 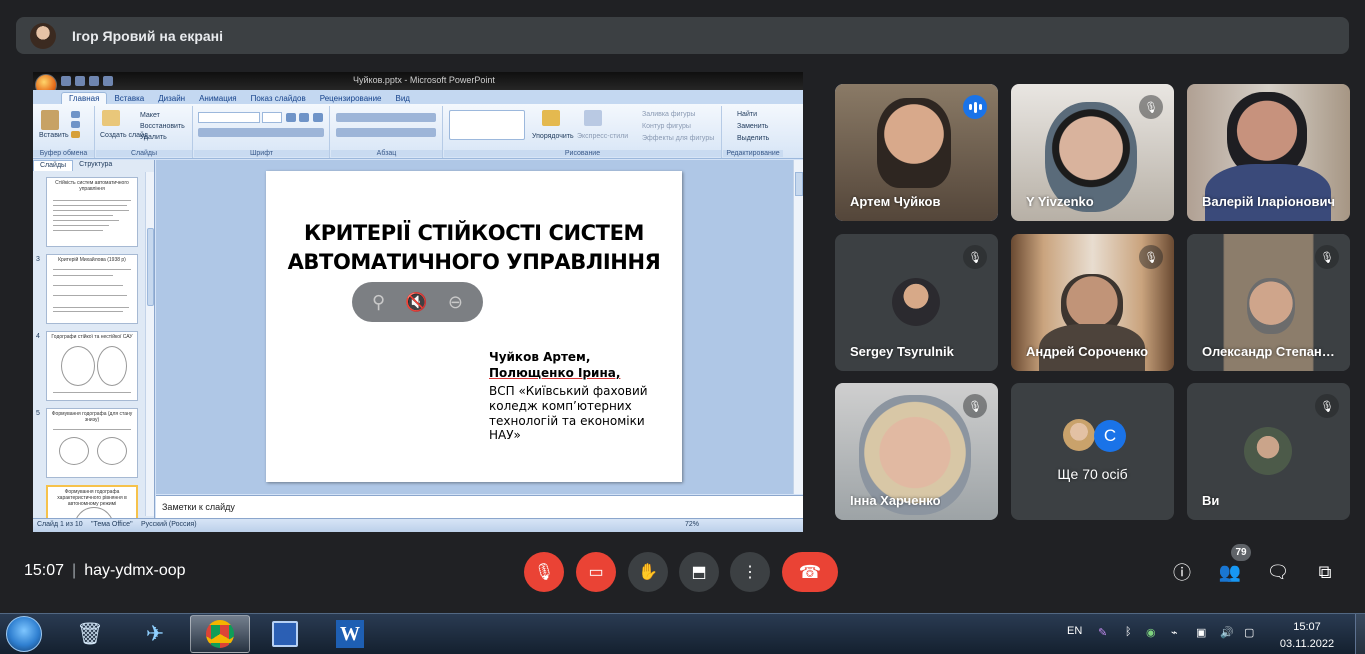 I want to click on activities-button: ⧉, so click(x=1325, y=572).